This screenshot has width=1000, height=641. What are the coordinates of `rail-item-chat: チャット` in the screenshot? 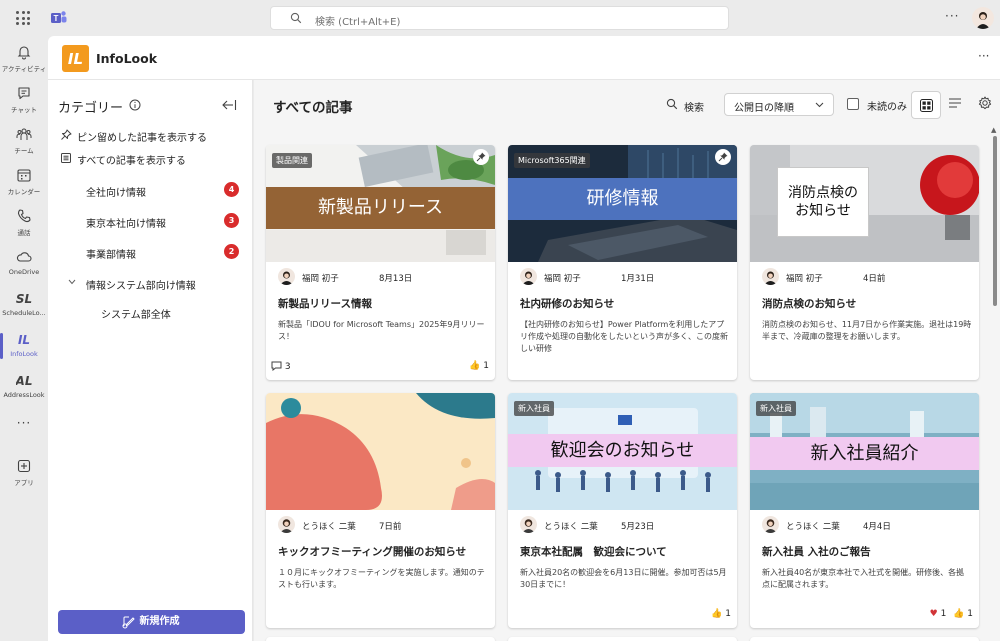 It's located at (24, 101).